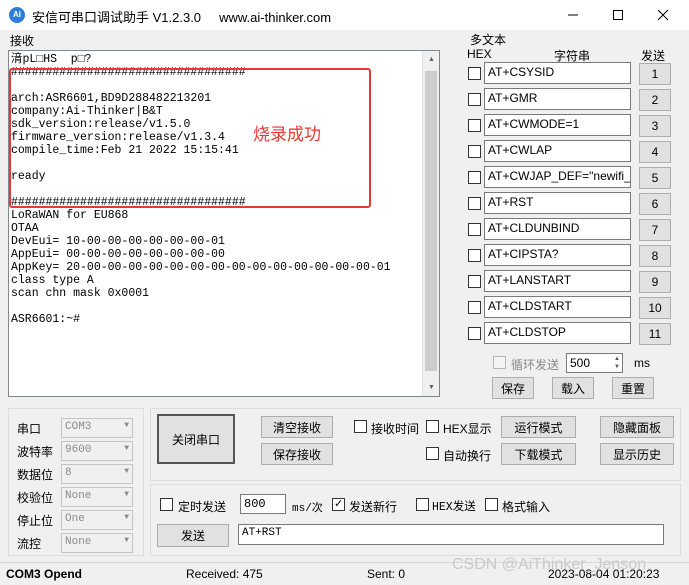 The width and height of the screenshot is (689, 585). Describe the element at coordinates (633, 388) in the screenshot. I see `reset-list-button: 重置` at that location.